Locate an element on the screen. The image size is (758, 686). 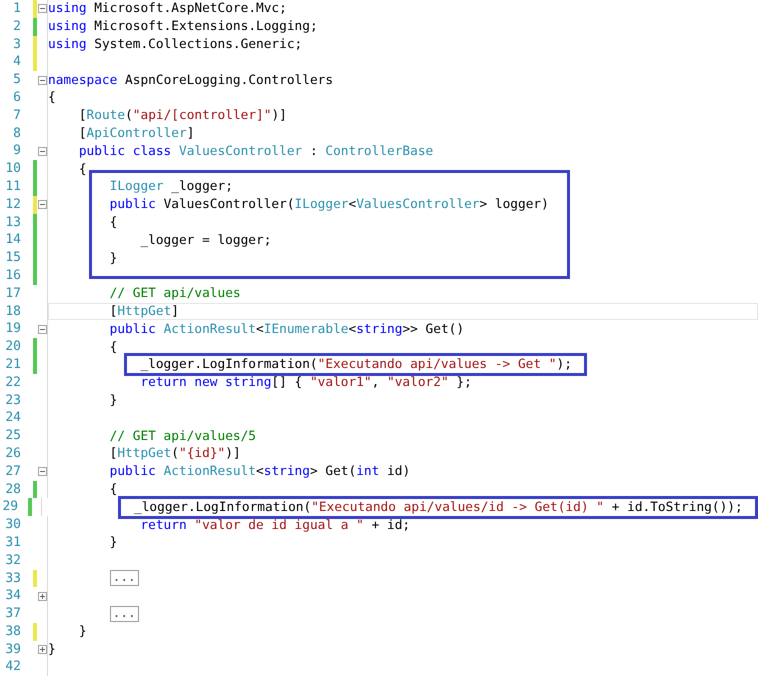
line-number: 4 is located at coordinates (16, 62).